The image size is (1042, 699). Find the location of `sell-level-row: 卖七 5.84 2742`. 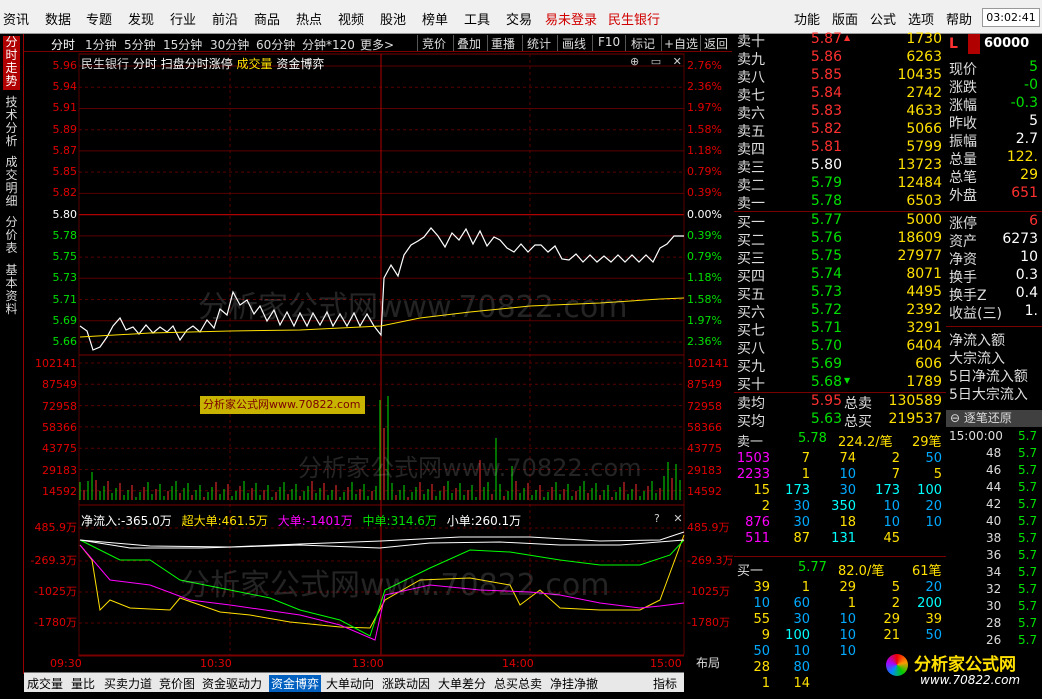

sell-level-row: 卖七 5.84 2742 is located at coordinates (840, 94).